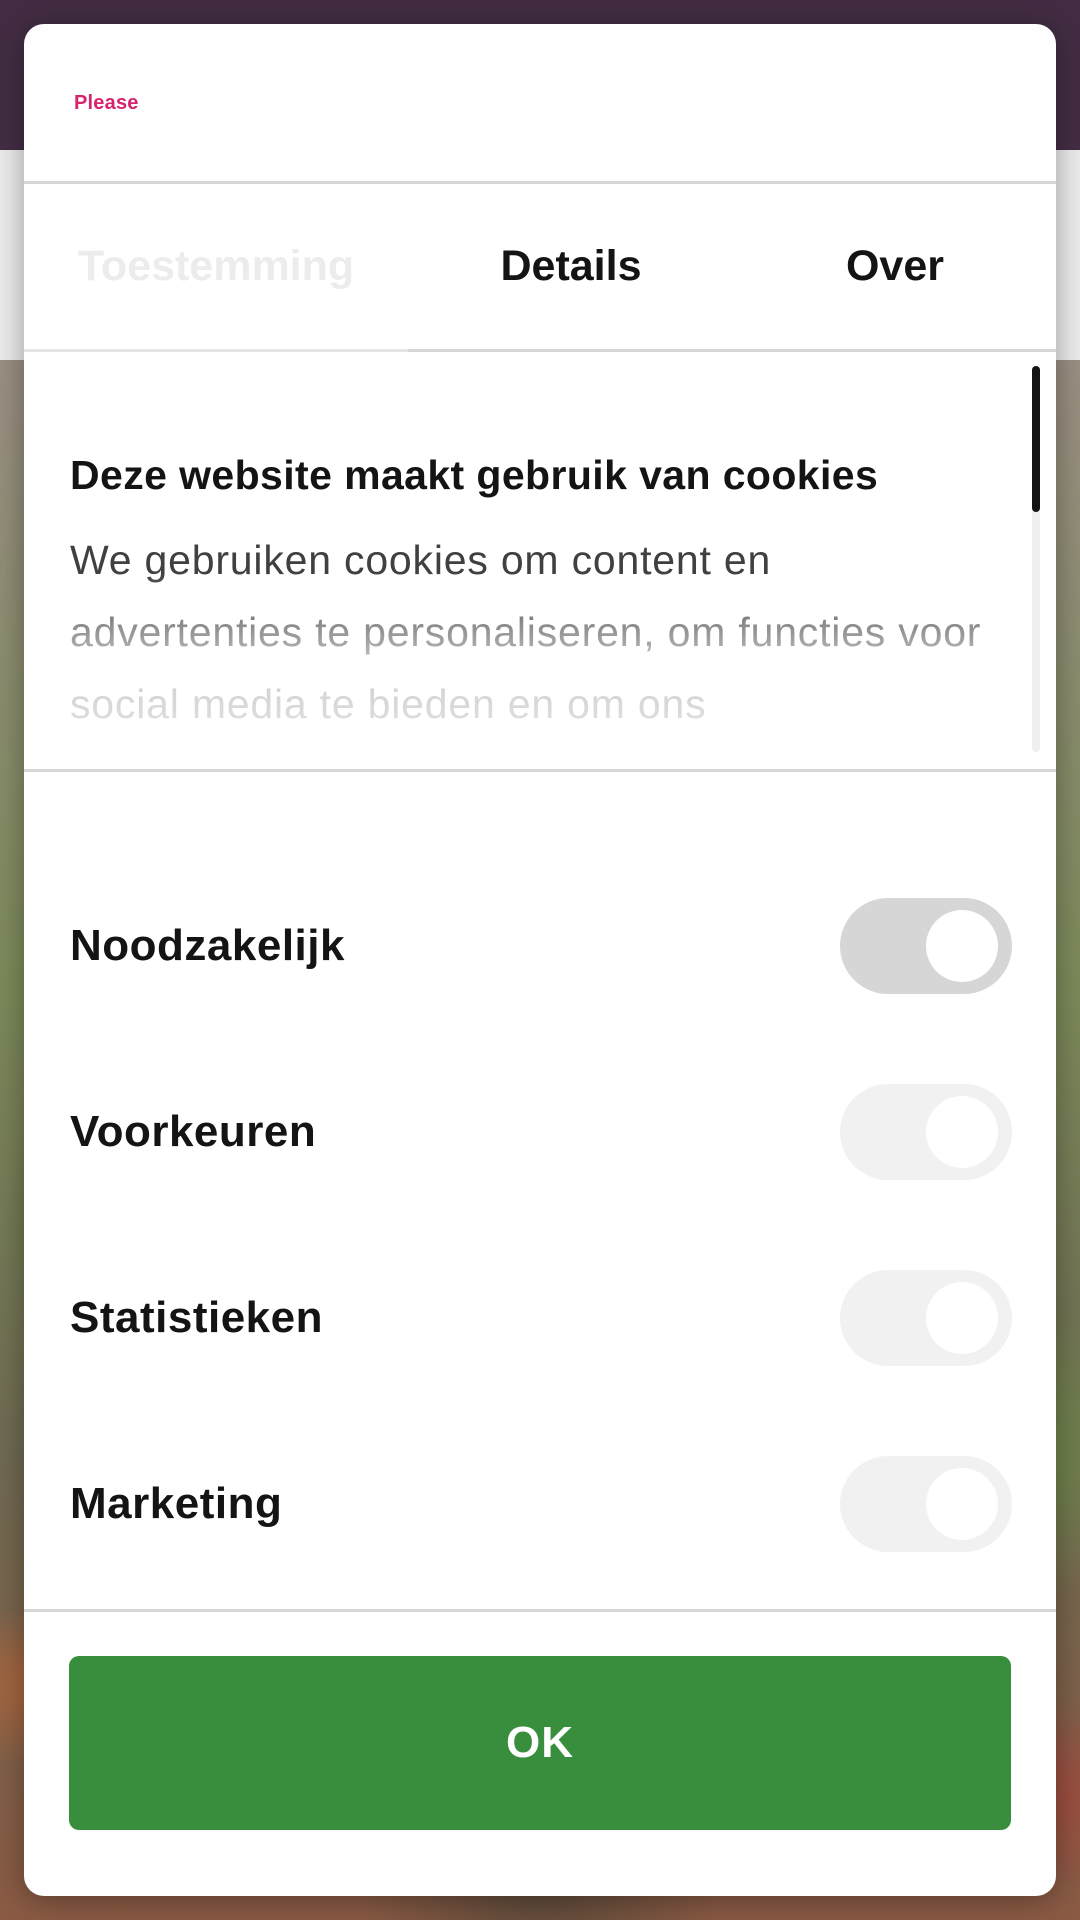  What do you see at coordinates (571, 266) in the screenshot?
I see `tab-details: Details` at bounding box center [571, 266].